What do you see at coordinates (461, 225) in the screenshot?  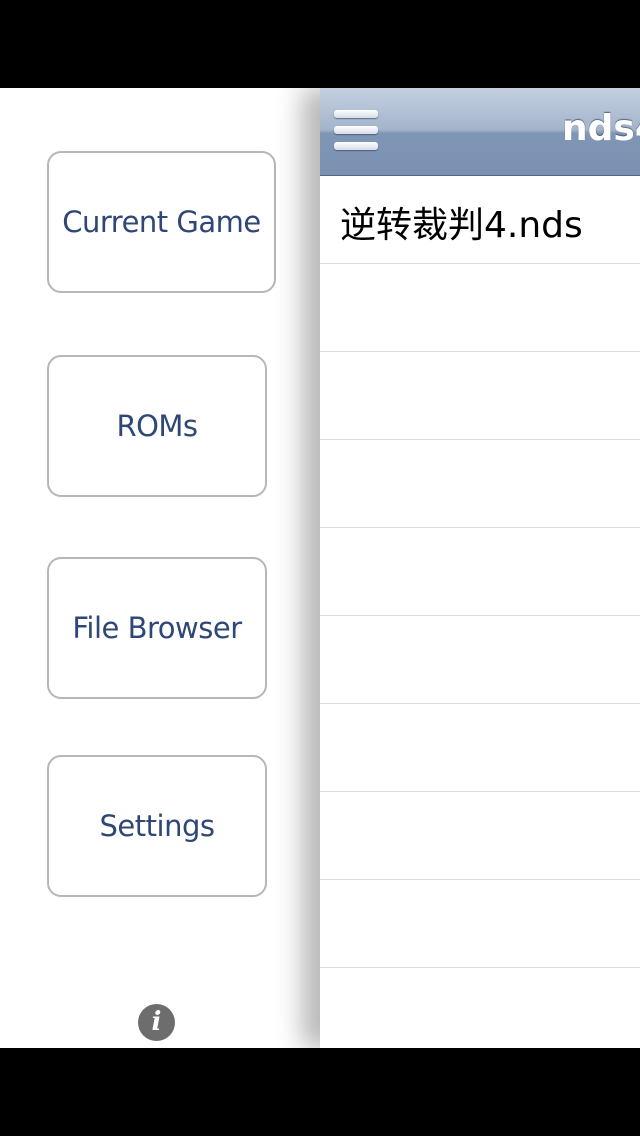 I see `list-item-label: 逆转裁判4.nds` at bounding box center [461, 225].